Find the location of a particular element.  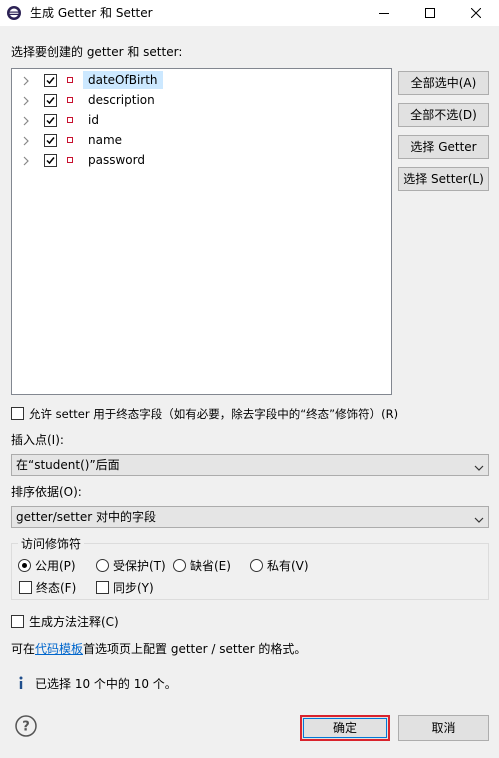

final-label: 终态(F) is located at coordinates (56, 588).